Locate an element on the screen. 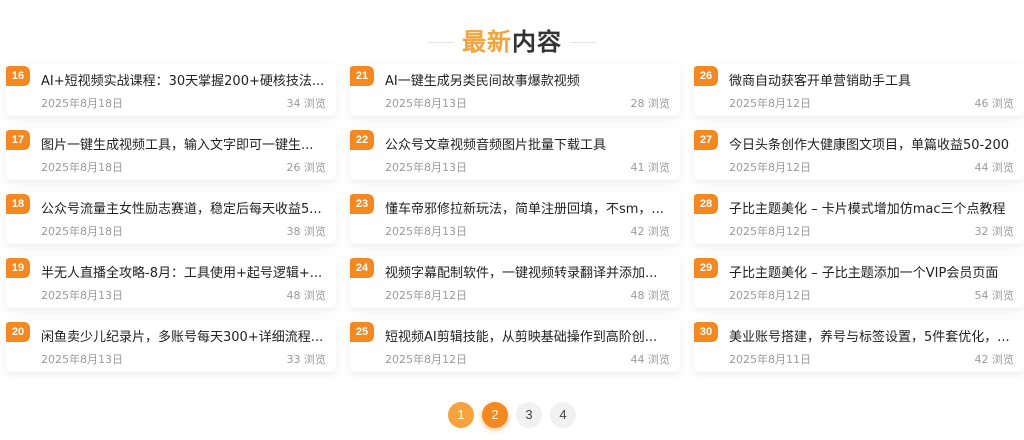 Image resolution: width=1024 pixels, height=440 pixels. page-button-3: 3 is located at coordinates (529, 415).